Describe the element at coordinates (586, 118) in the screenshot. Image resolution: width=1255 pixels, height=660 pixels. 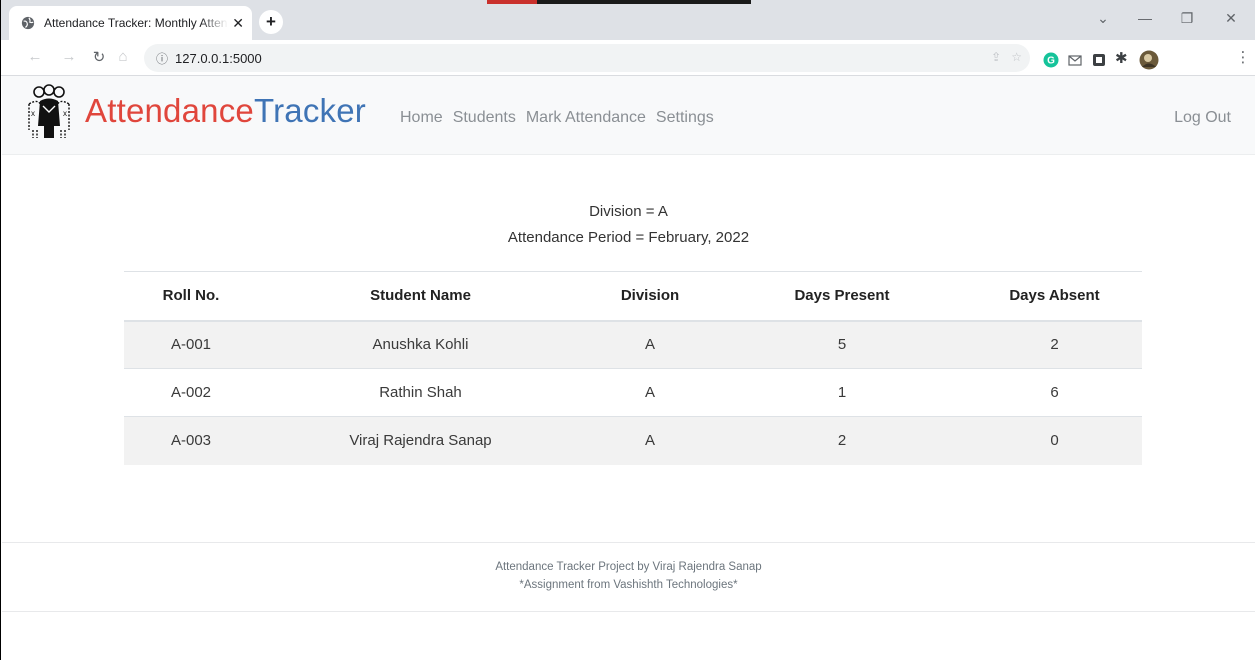
I see `nav-link-mark-attendance: Mark Attendance` at that location.